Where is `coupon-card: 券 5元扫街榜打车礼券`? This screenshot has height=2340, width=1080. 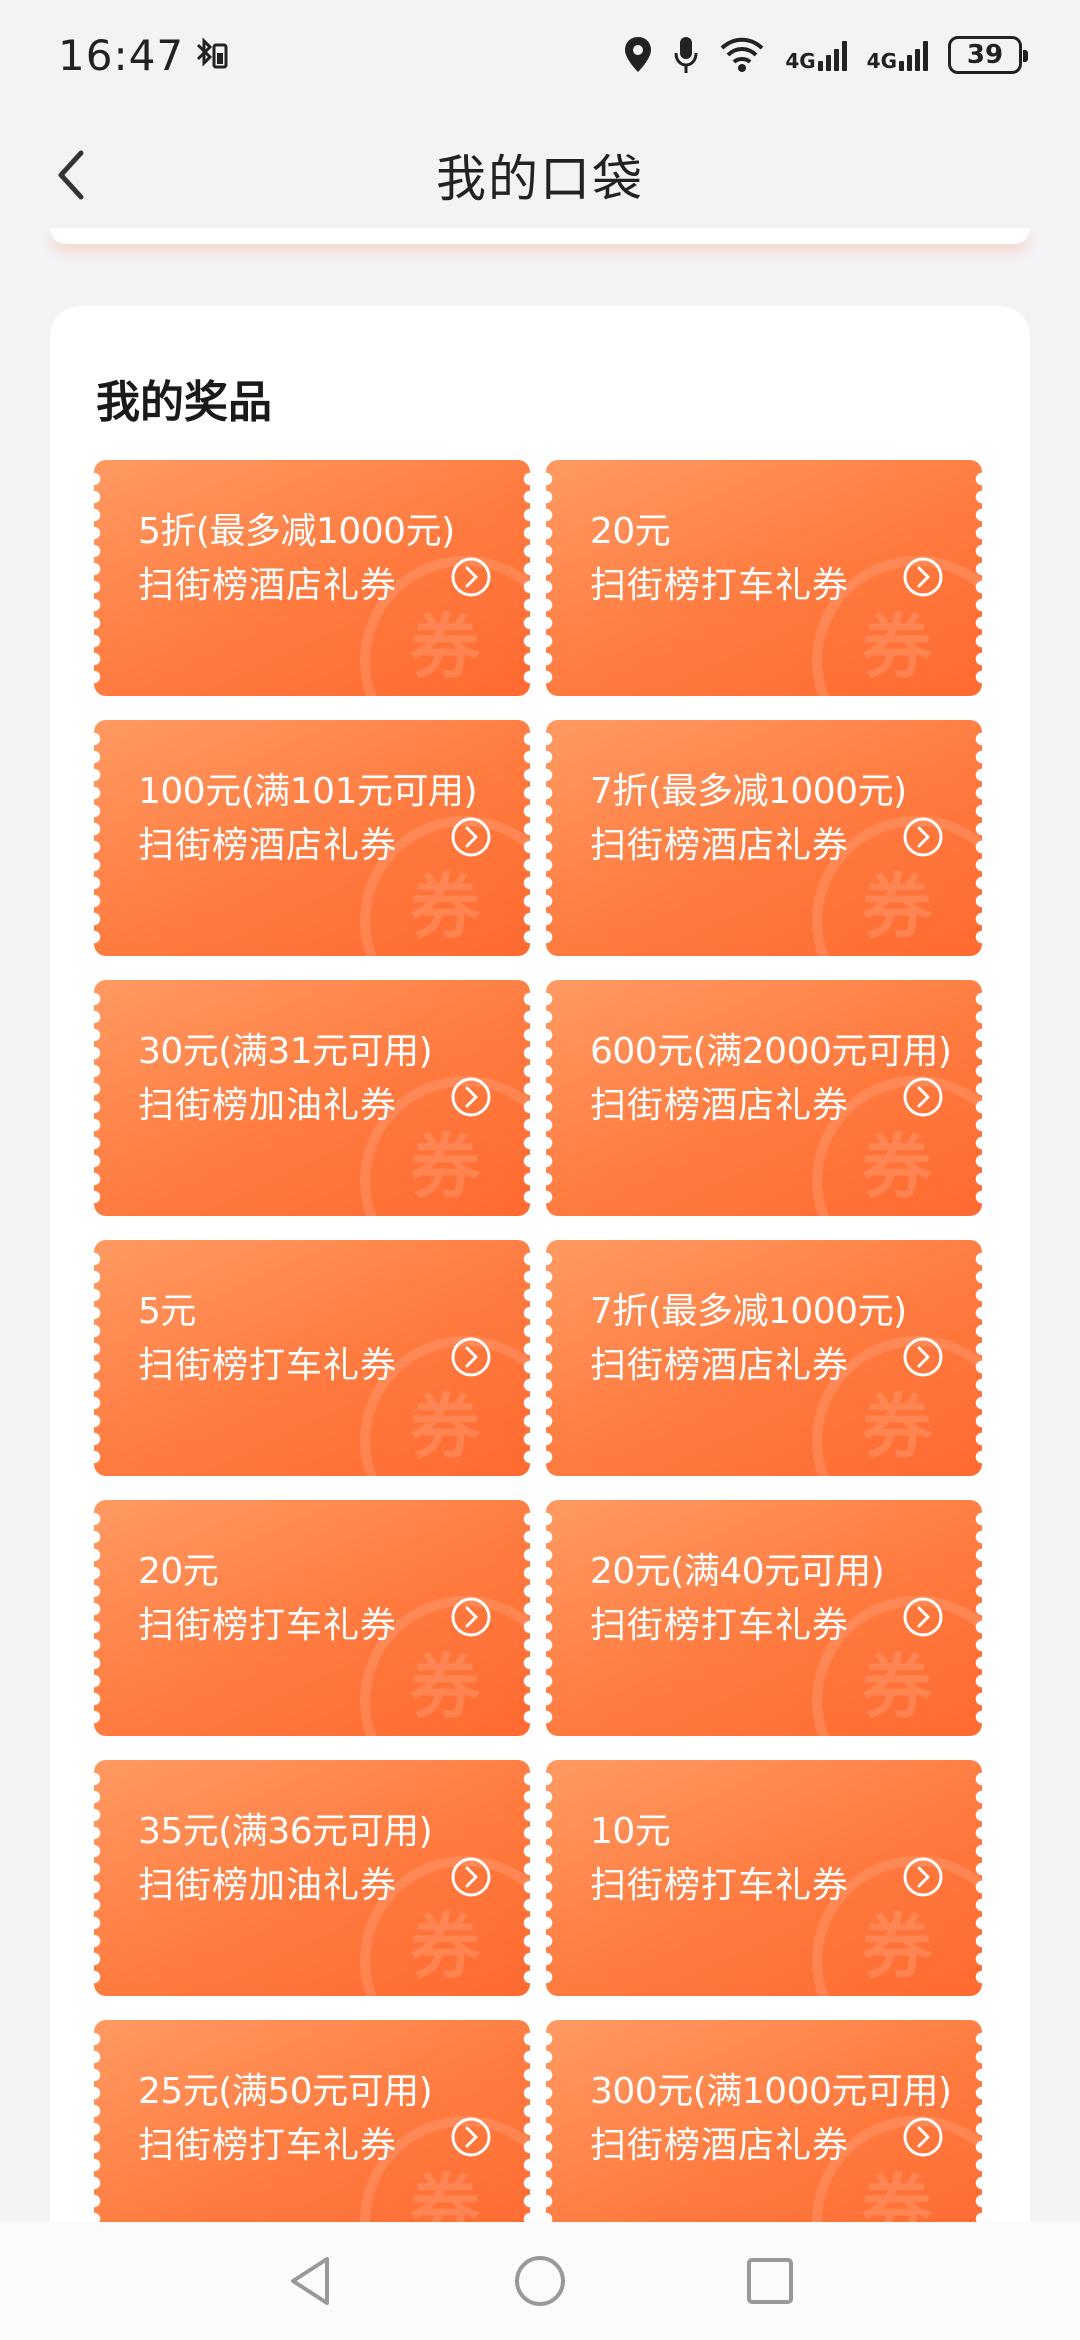
coupon-card: 券 5元扫街榜打车礼券 is located at coordinates (312, 1358).